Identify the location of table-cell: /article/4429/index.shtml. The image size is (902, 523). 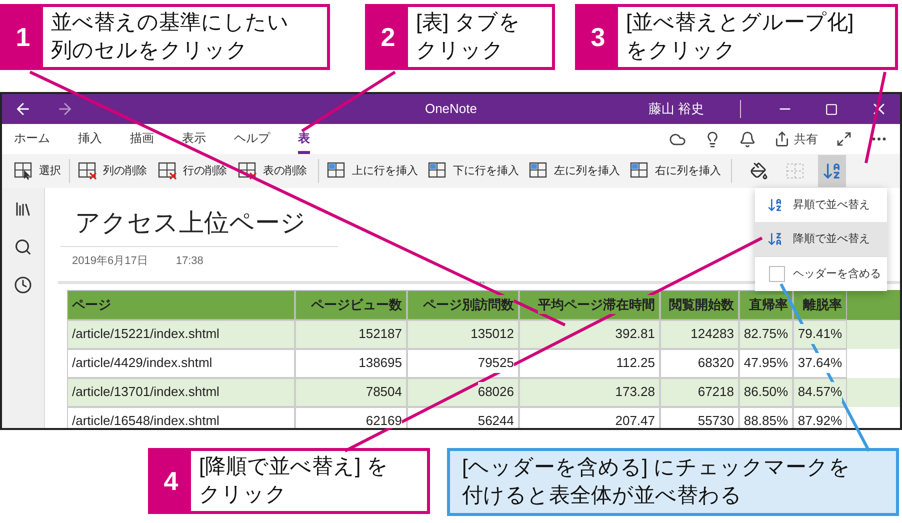
(181, 363).